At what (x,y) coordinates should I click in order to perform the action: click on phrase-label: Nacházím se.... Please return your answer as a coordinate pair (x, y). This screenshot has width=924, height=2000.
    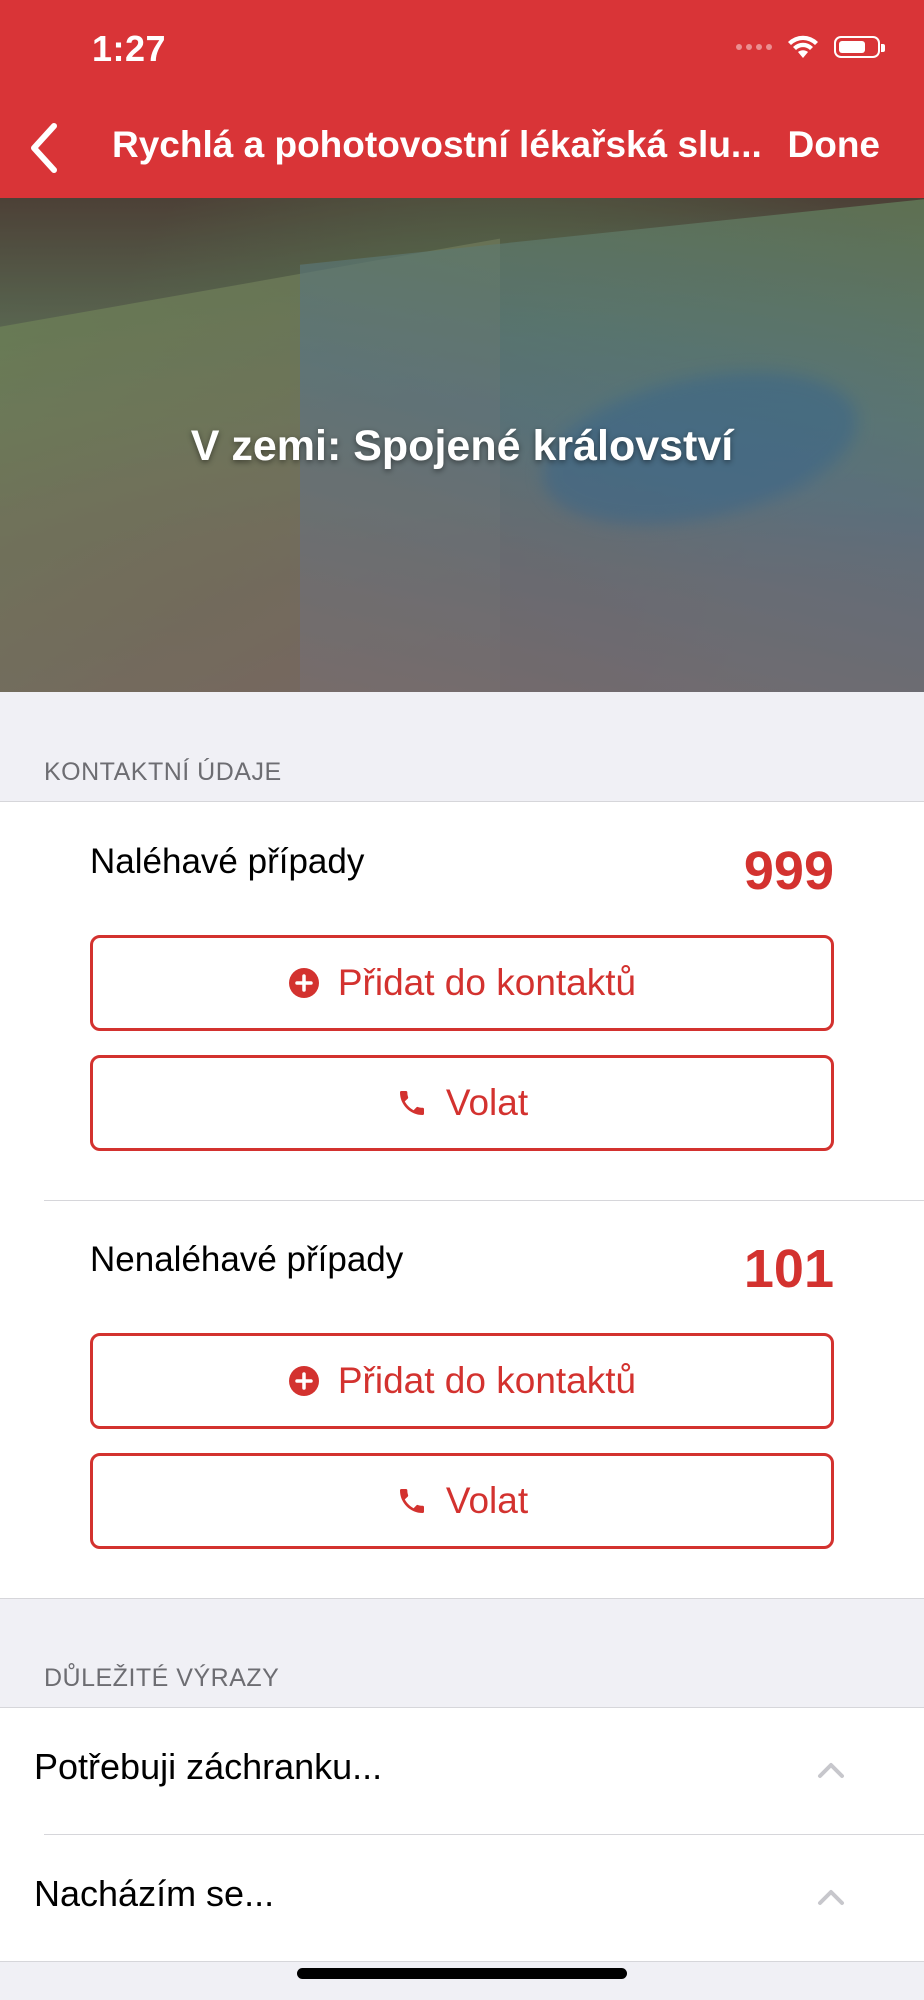
    Looking at the image, I should click on (154, 1893).